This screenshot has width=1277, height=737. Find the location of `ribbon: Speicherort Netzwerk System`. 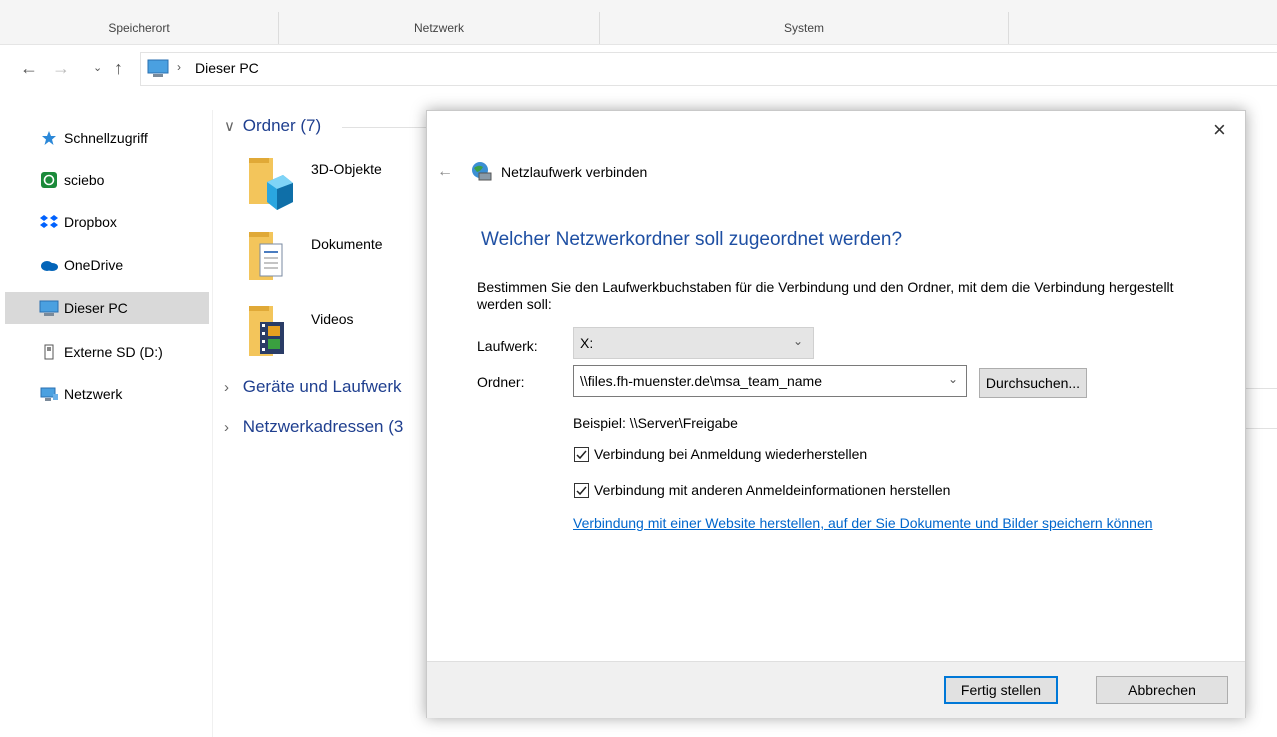

ribbon: Speicherort Netzwerk System is located at coordinates (638, 22).